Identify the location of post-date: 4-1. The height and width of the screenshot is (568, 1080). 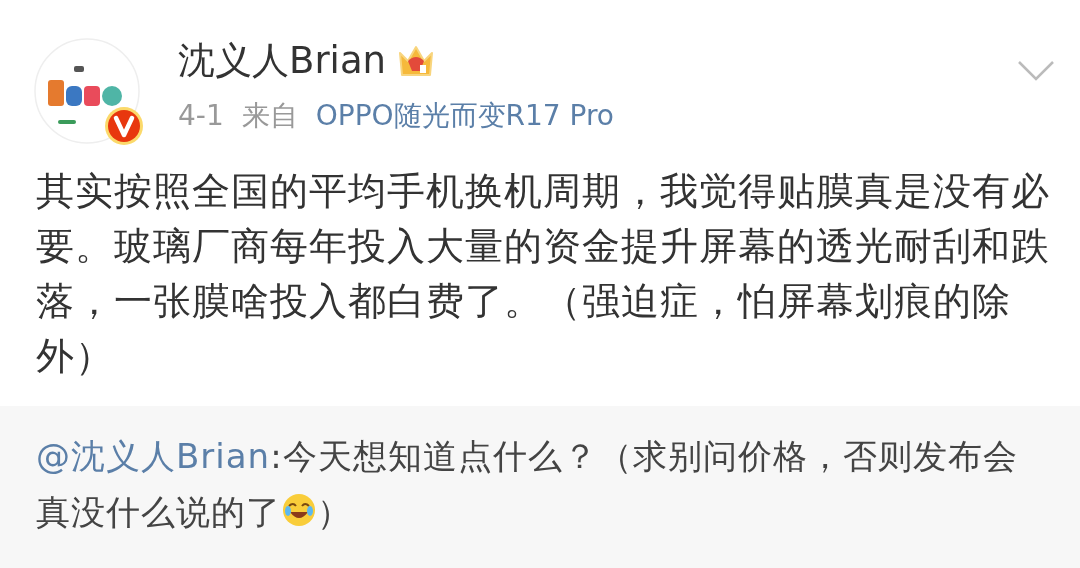
(201, 116).